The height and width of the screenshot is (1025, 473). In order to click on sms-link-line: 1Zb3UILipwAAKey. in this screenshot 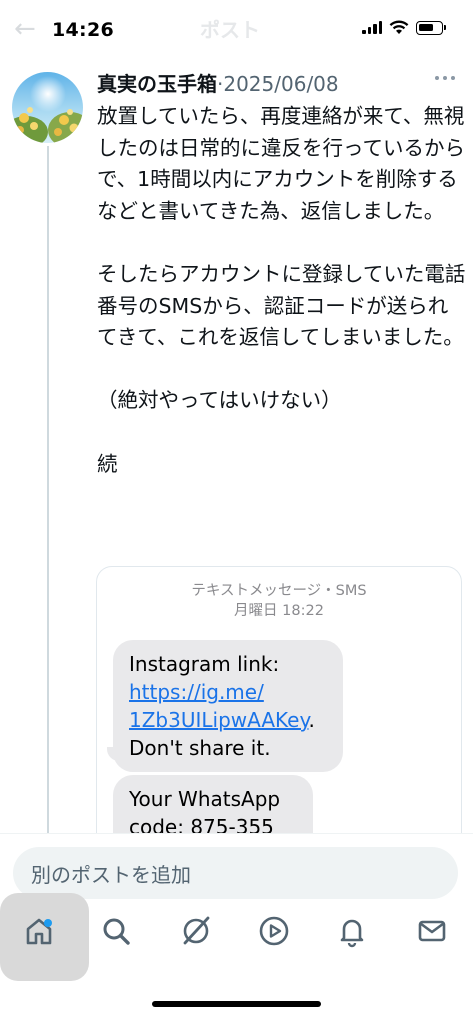, I will do `click(228, 720)`.